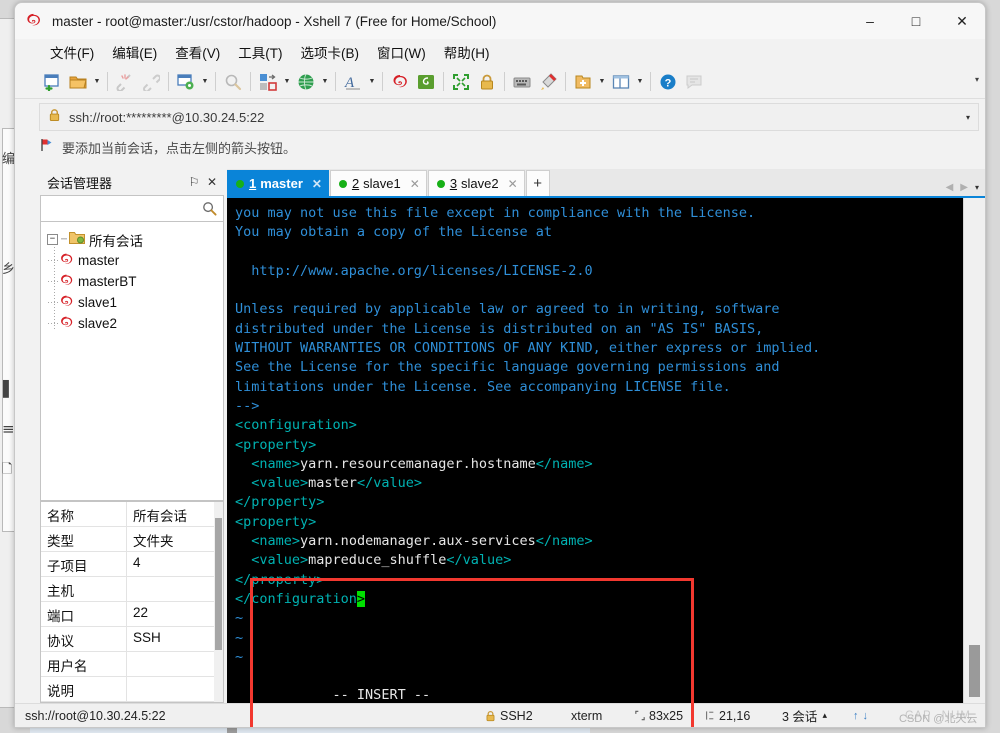 Image resolution: width=1000 pixels, height=733 pixels. Describe the element at coordinates (974, 450) in the screenshot. I see `terminal-scrollbar` at that location.